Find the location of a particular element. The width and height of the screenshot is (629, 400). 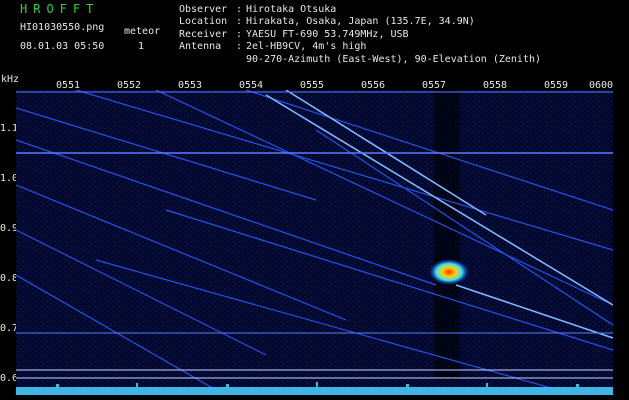

meteor-label: meteor is located at coordinates (142, 31).